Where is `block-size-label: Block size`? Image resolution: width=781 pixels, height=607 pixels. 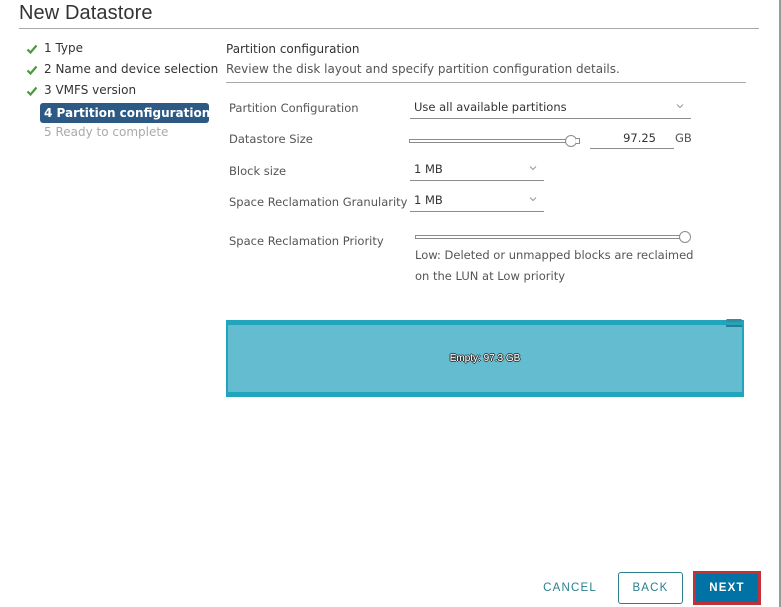
block-size-label: Block size is located at coordinates (258, 171).